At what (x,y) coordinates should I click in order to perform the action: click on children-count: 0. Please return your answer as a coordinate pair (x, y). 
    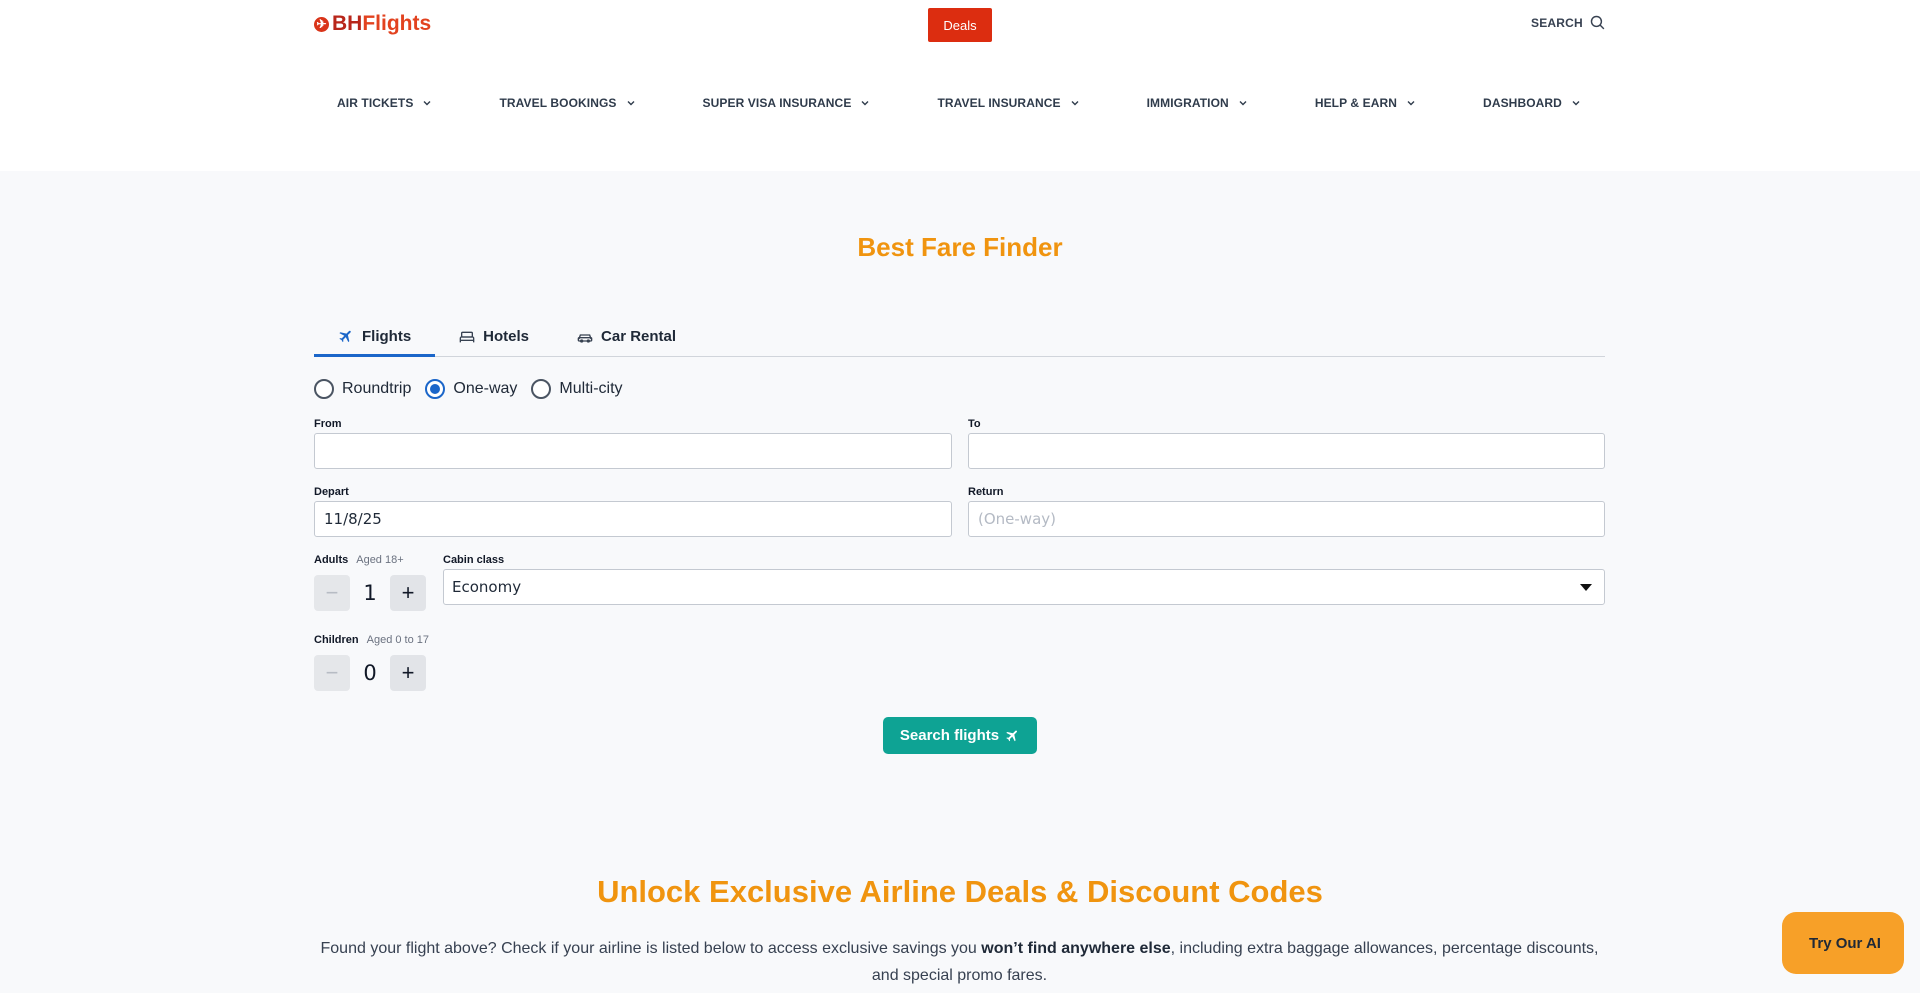
    Looking at the image, I should click on (370, 673).